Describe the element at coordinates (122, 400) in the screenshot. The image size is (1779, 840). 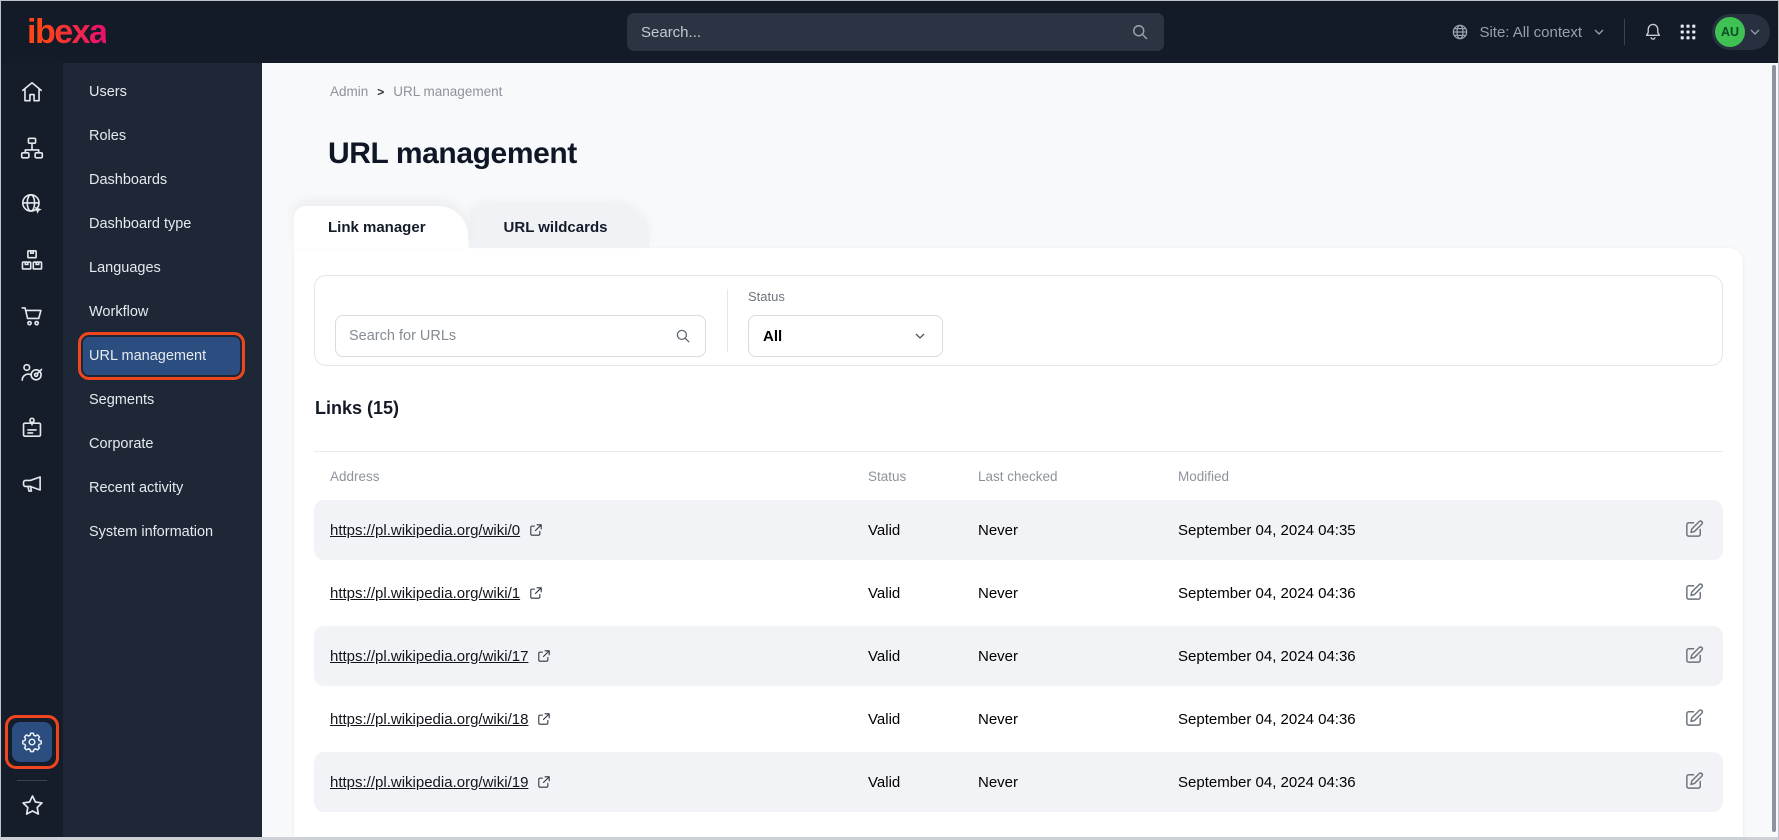
I see `sidebar-item-label: Segments` at that location.